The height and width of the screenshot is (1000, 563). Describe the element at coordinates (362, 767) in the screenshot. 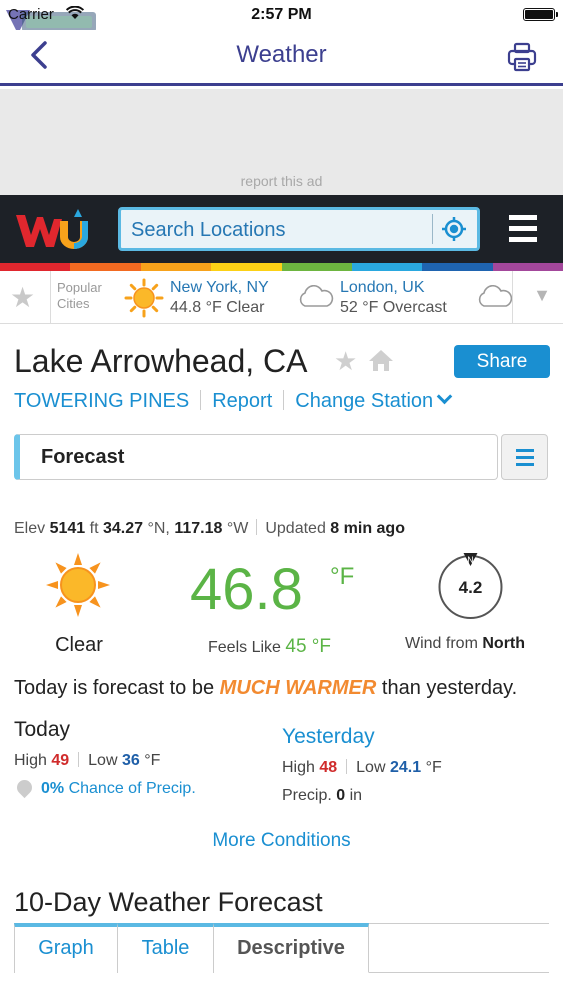

I see `yesterday-high-low: High 48 Low 24.1 °F` at that location.